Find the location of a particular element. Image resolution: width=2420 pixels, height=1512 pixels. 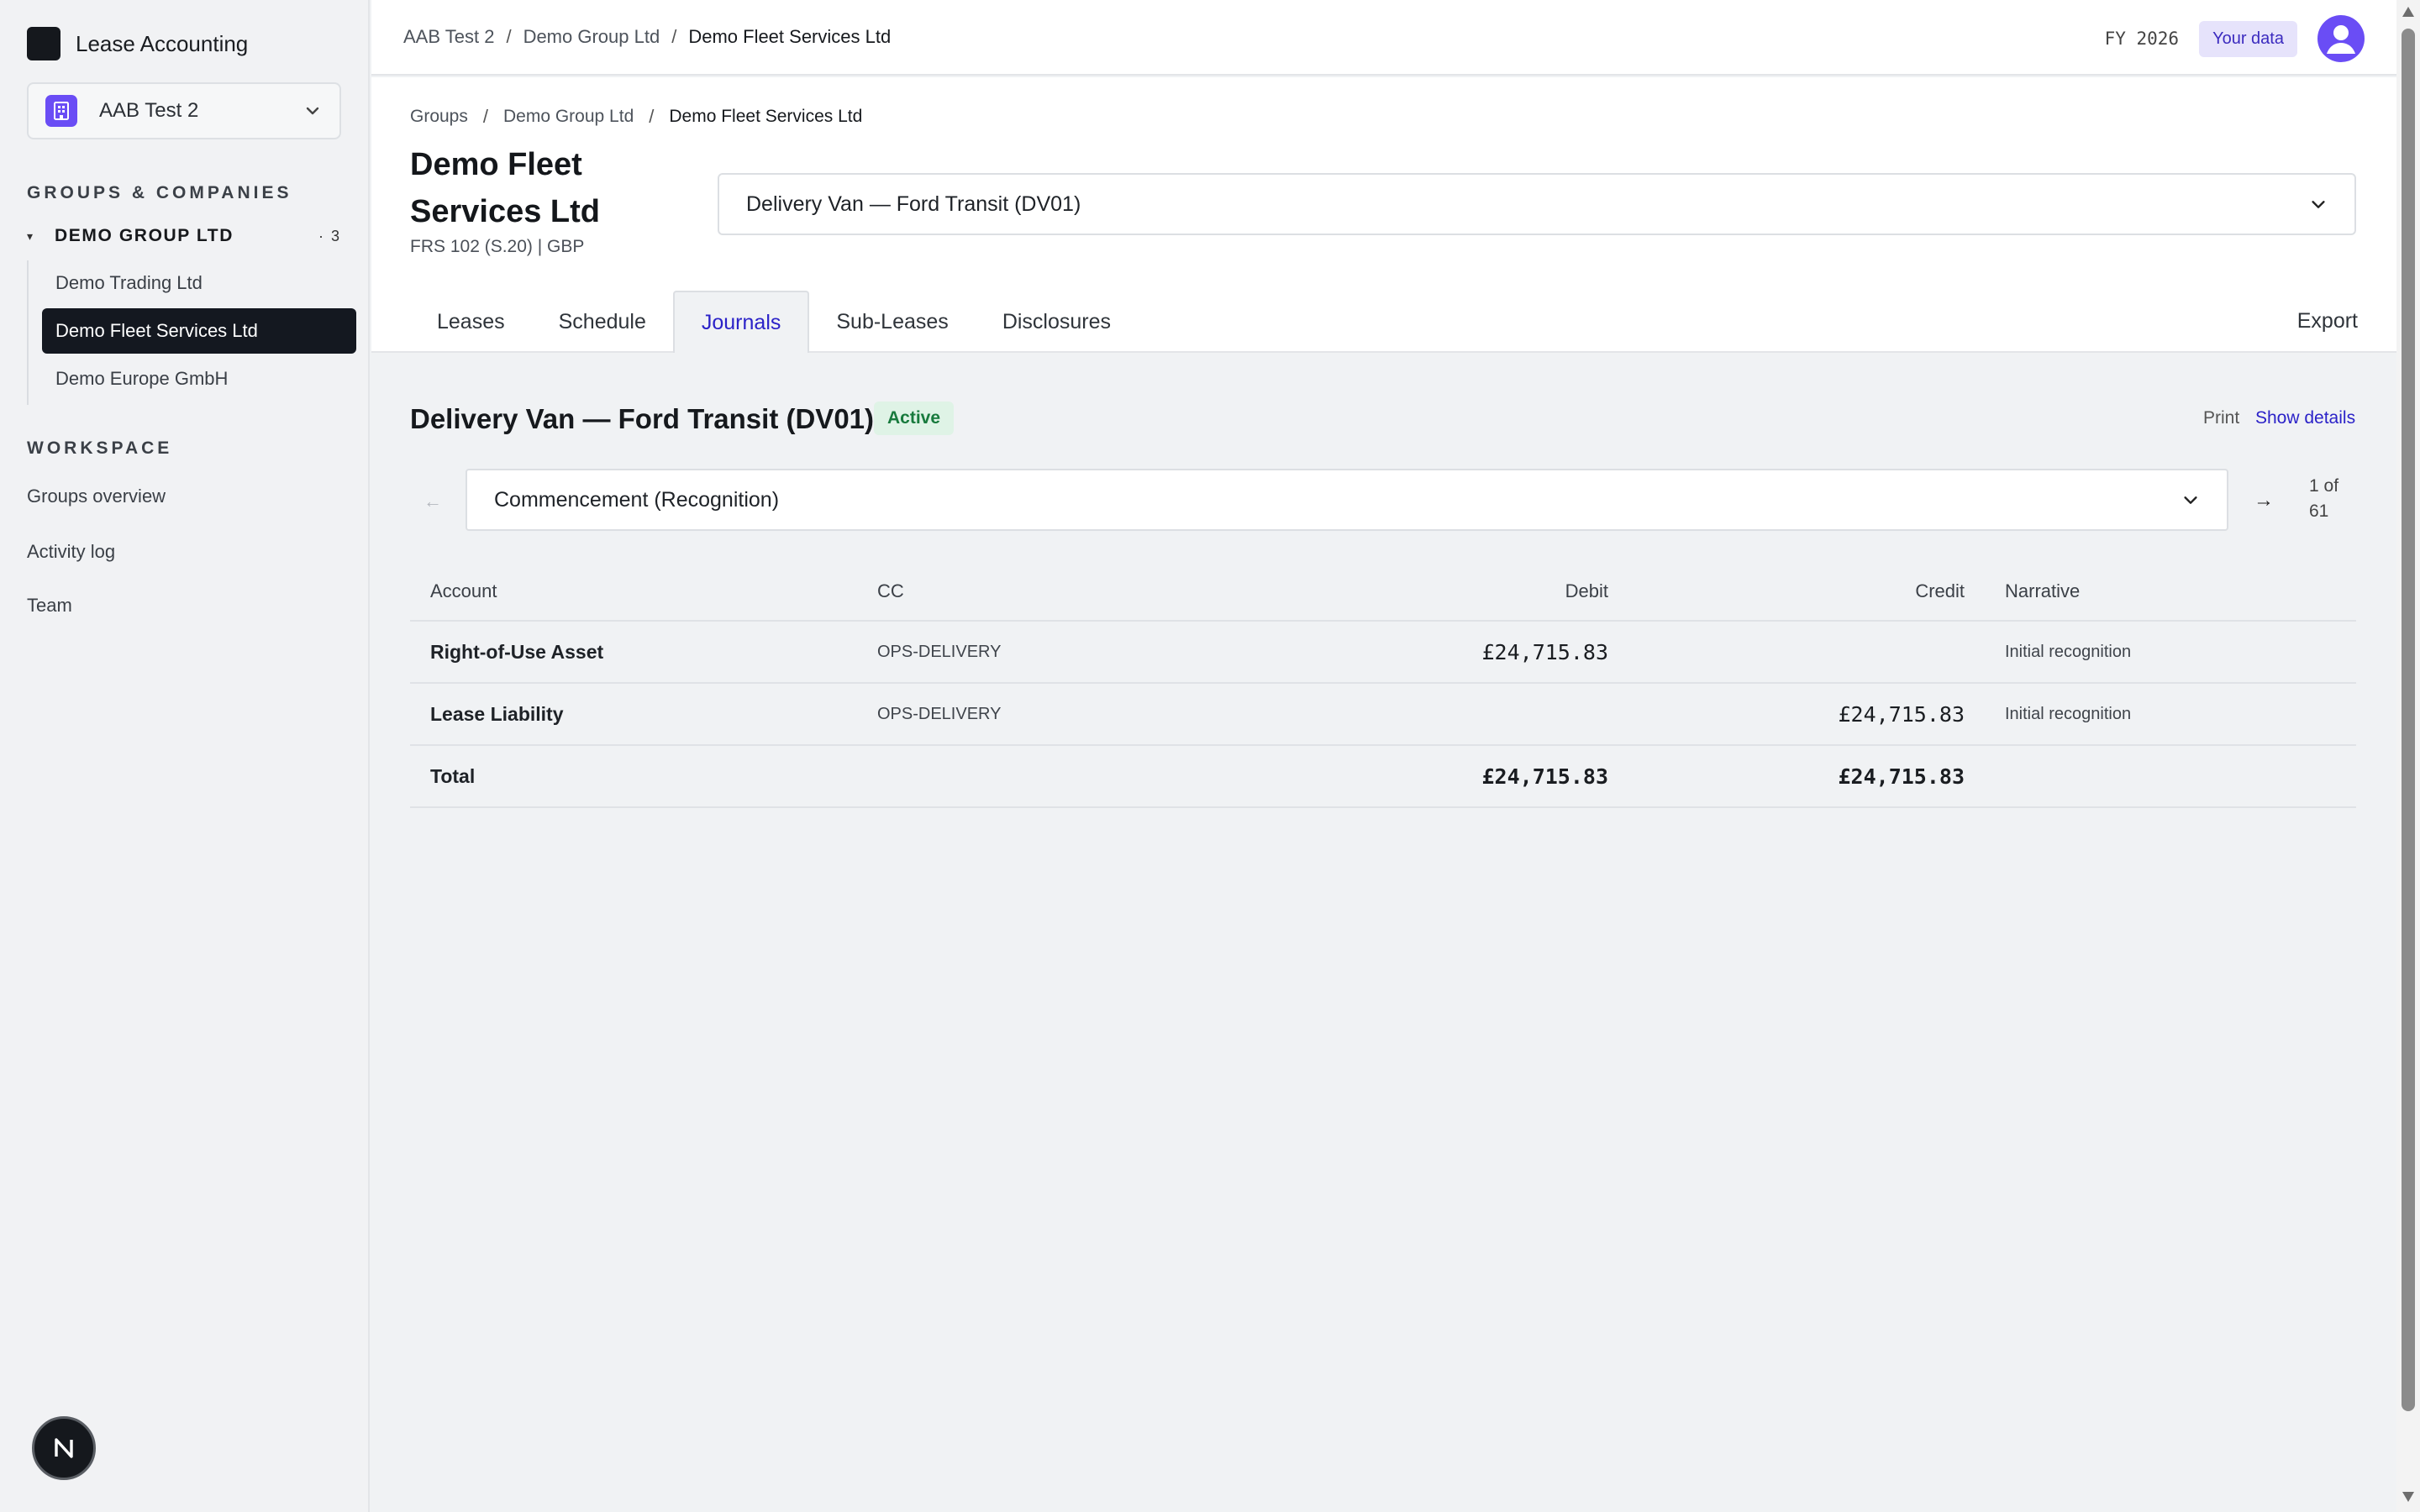

scroll-down-arrow-icon is located at coordinates (2408, 1497).